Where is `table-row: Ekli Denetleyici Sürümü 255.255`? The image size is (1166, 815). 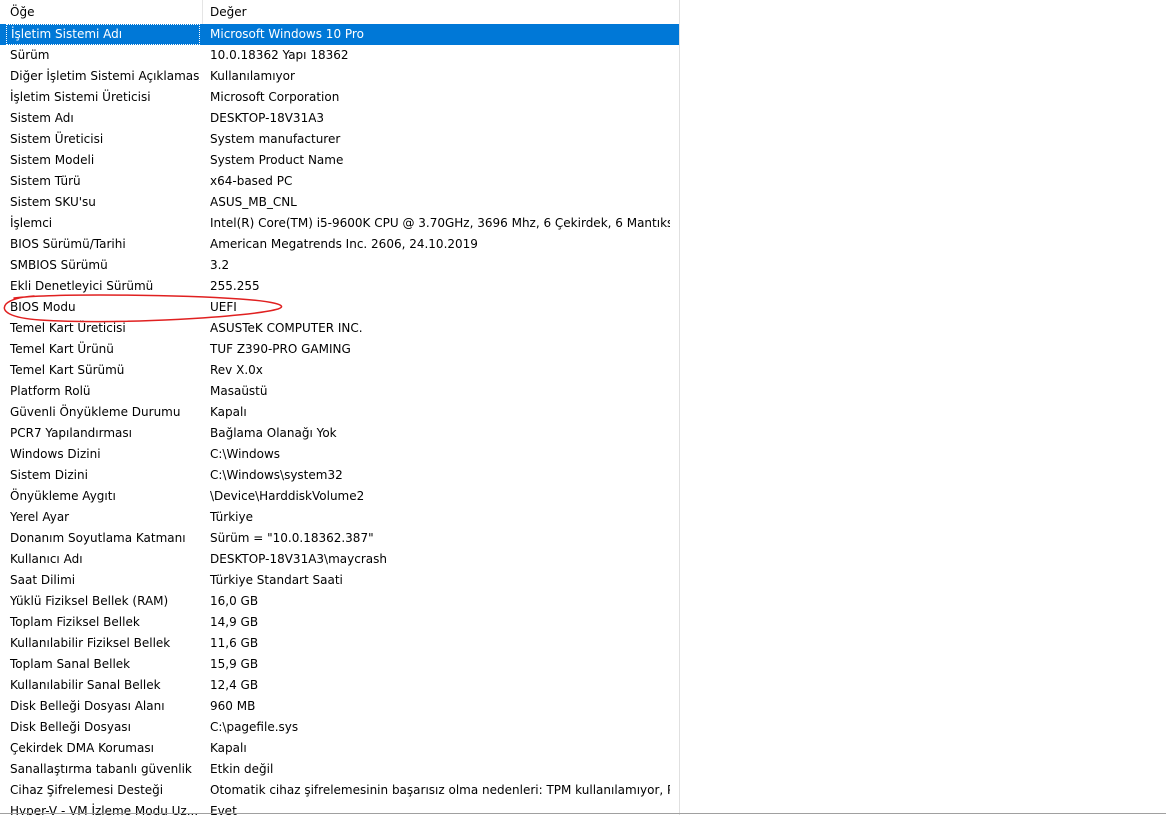 table-row: Ekli Denetleyici Sürümü 255.255 is located at coordinates (340, 286).